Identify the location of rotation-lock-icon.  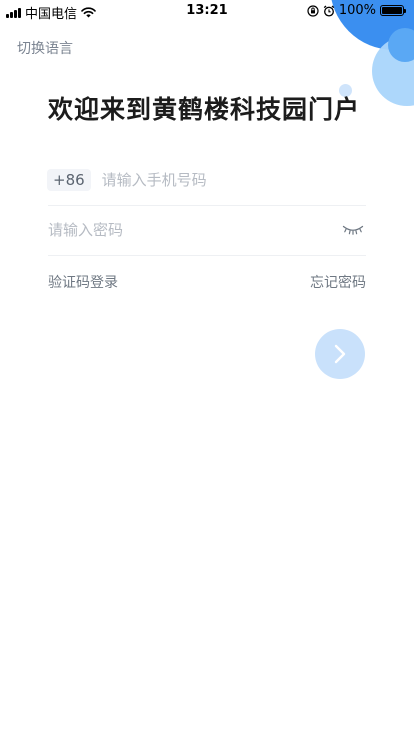
(313, 10).